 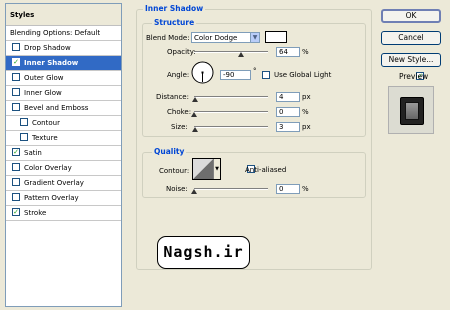 What do you see at coordinates (288, 127) in the screenshot?
I see `size-field: 3` at bounding box center [288, 127].